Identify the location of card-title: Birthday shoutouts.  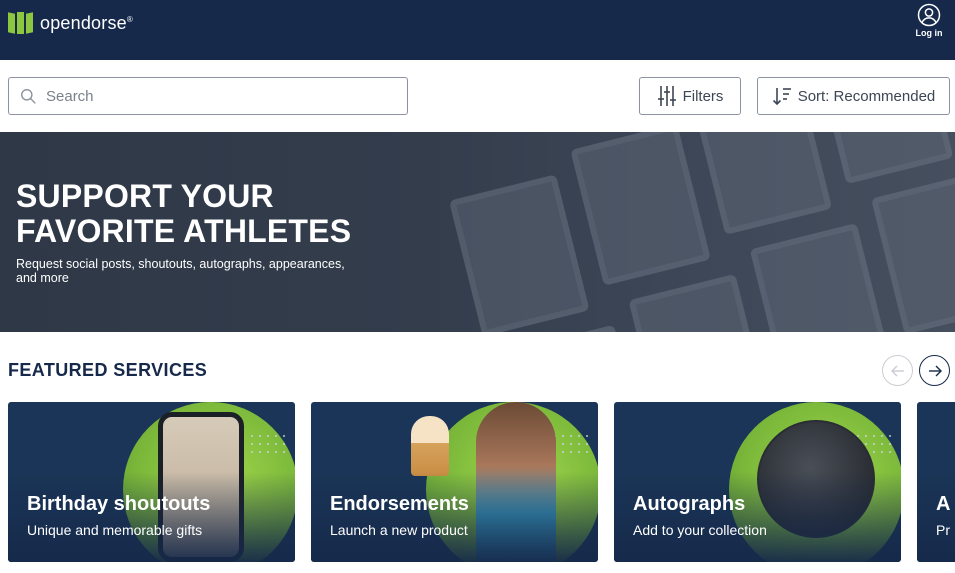
(119, 504).